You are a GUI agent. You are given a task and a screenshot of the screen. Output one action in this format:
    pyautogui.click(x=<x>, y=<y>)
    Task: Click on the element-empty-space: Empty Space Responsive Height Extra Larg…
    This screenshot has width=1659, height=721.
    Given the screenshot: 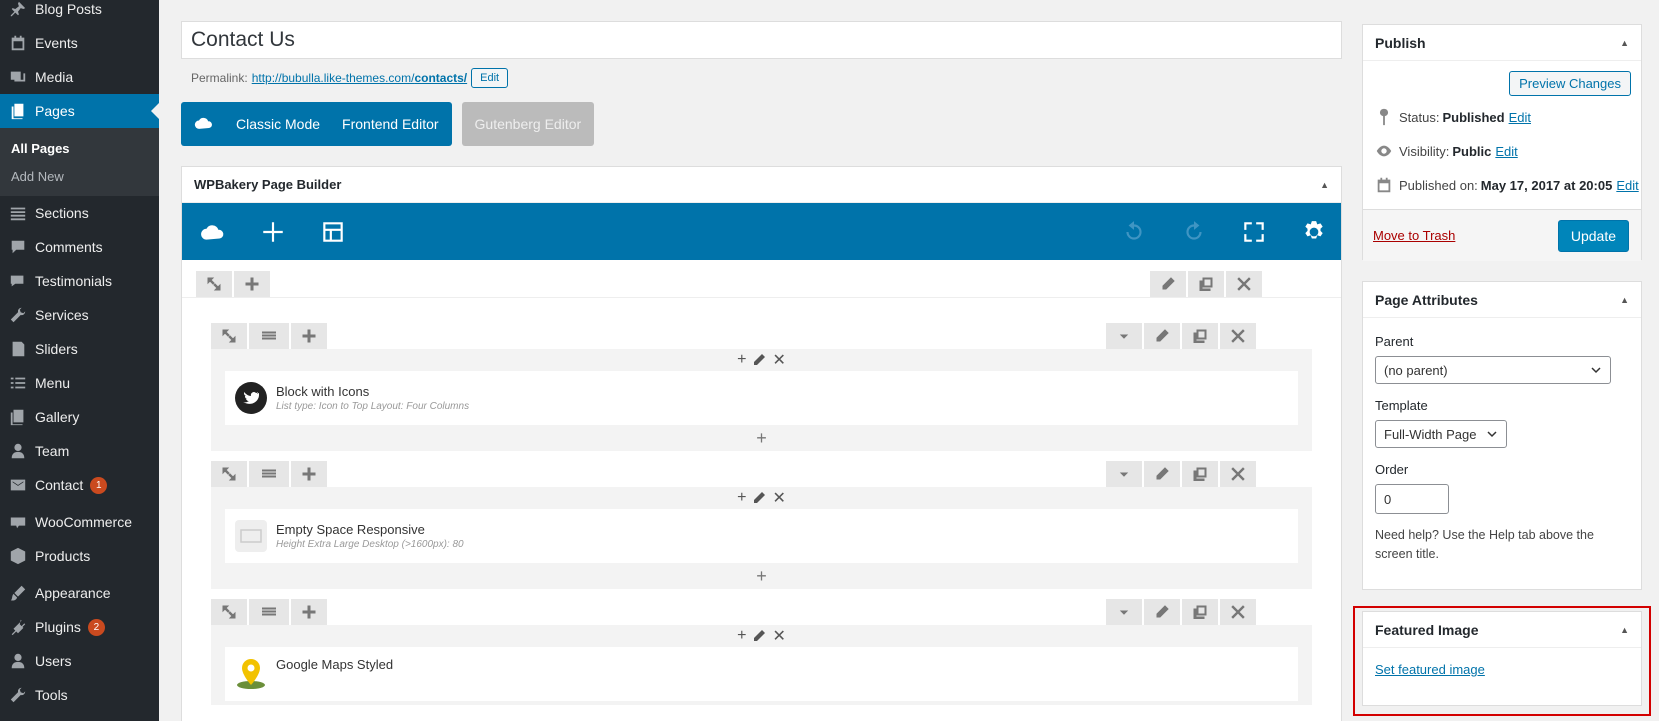 What is the action you would take?
    pyautogui.click(x=761, y=536)
    